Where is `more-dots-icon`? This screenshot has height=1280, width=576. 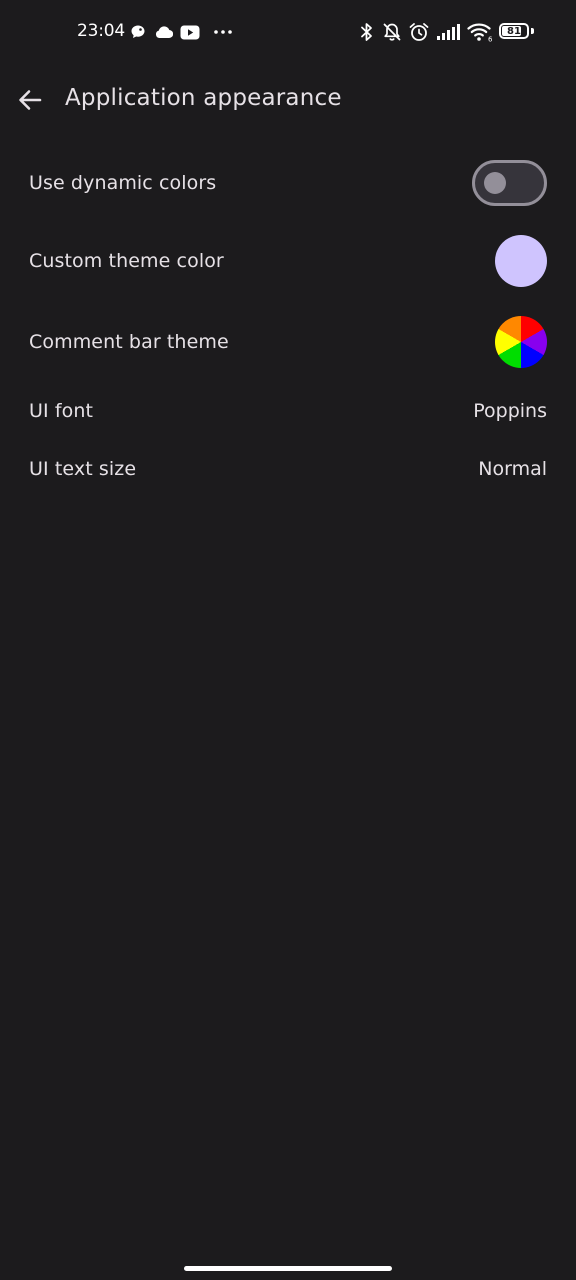 more-dots-icon is located at coordinates (223, 32).